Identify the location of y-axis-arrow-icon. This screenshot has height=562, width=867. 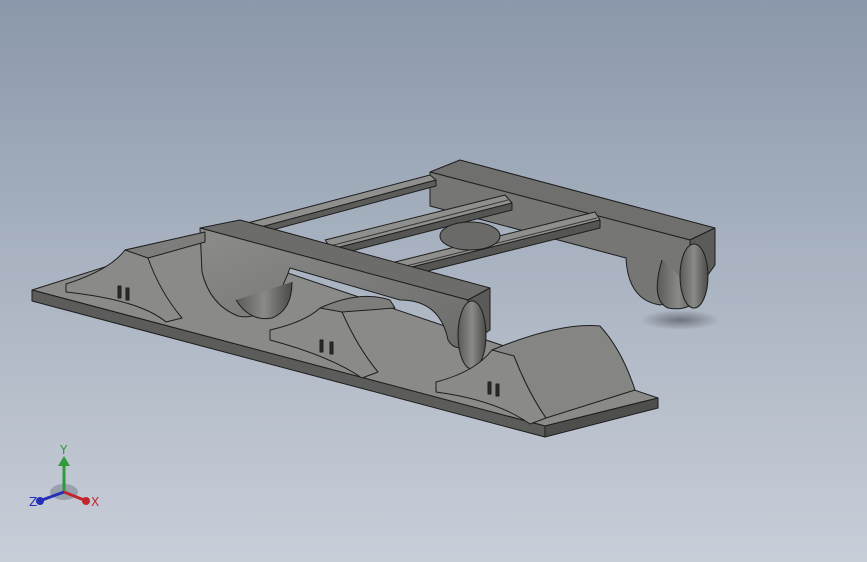
(64, 461).